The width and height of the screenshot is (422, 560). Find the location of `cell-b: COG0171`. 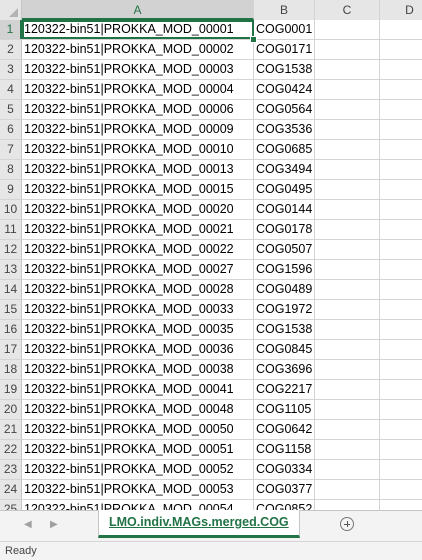

cell-b: COG0171 is located at coordinates (284, 49).